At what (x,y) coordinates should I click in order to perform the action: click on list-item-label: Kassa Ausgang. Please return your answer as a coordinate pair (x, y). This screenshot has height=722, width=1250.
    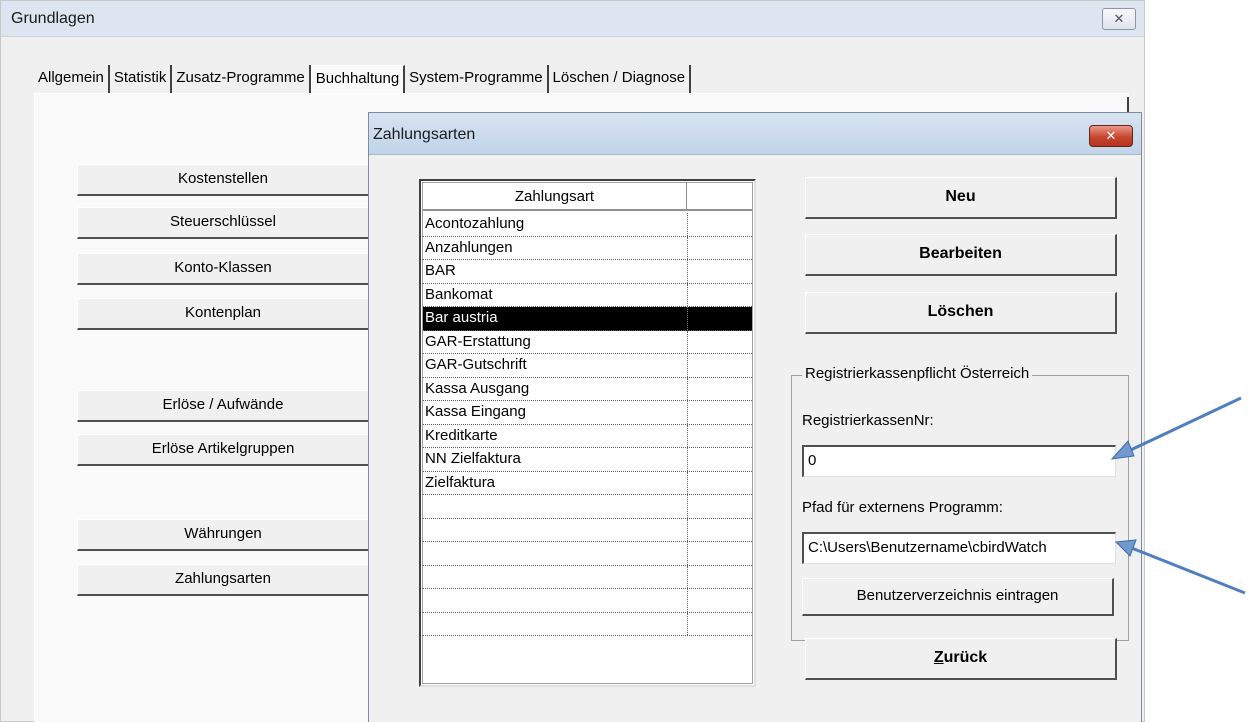
    Looking at the image, I should click on (477, 388).